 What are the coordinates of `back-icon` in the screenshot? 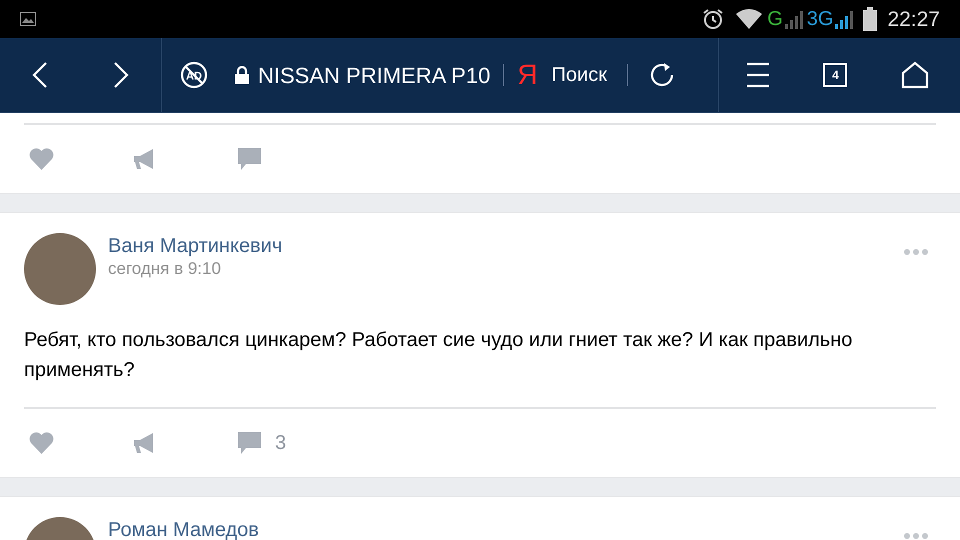 It's located at (40, 75).